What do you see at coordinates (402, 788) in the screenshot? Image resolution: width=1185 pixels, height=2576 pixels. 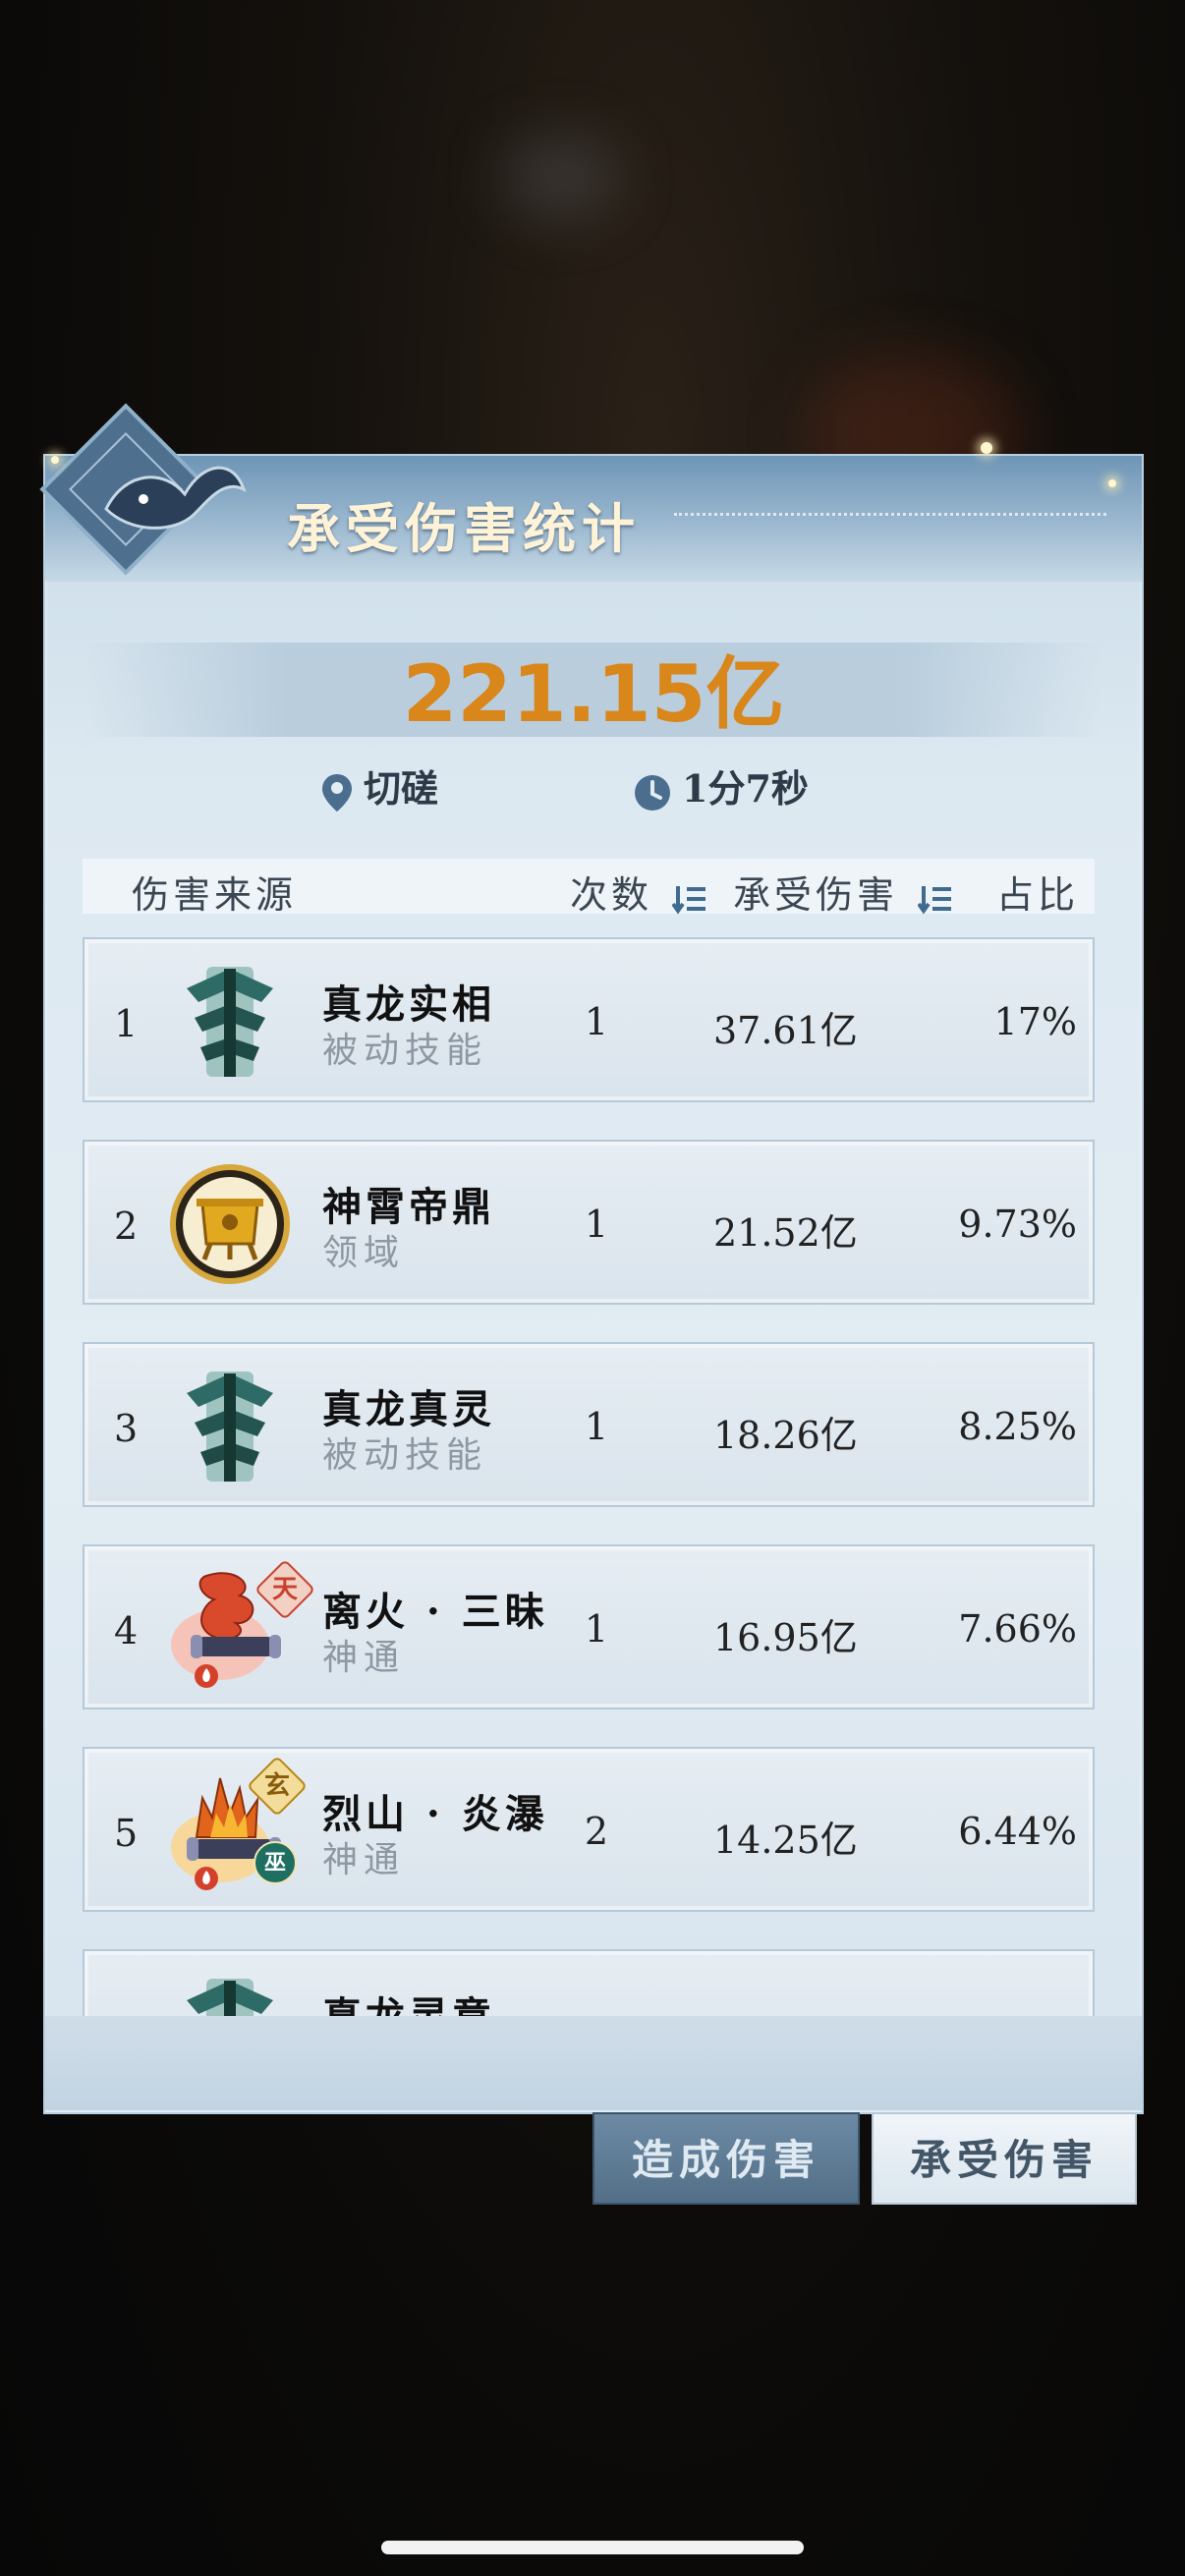 I see `location-text: 切磋` at bounding box center [402, 788].